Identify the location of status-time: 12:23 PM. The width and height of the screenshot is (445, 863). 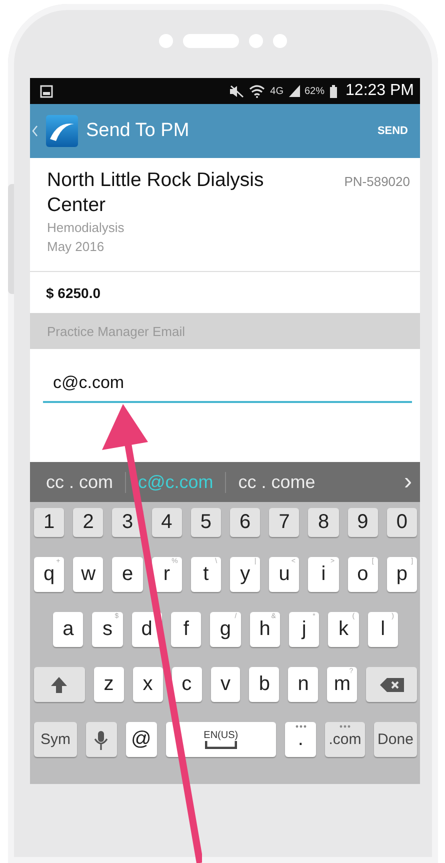
(380, 91).